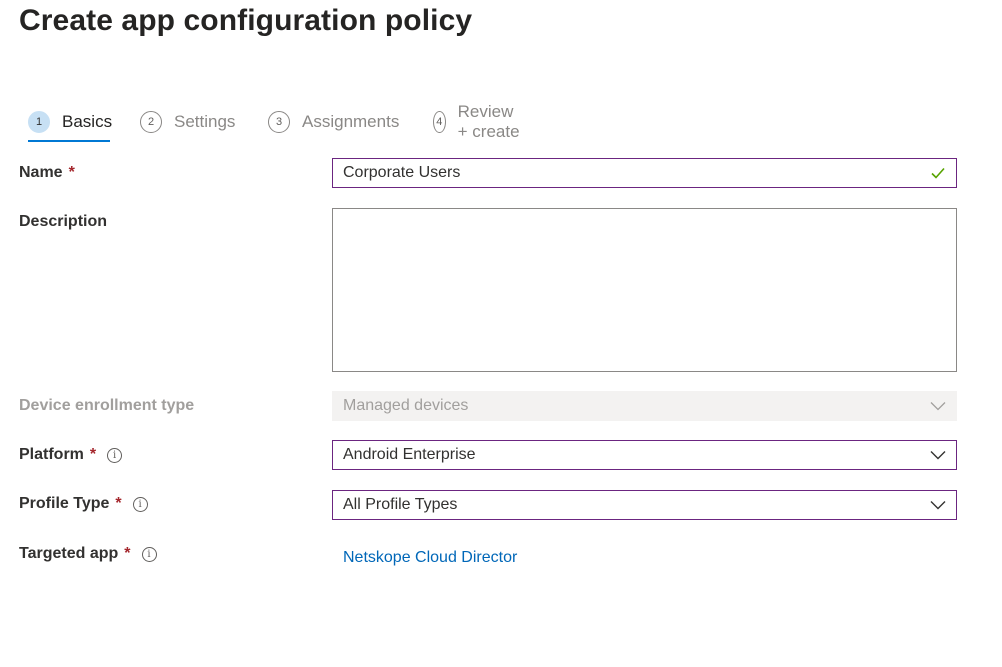 The height and width of the screenshot is (667, 1002). What do you see at coordinates (488, 121) in the screenshot?
I see `step-label: Review + create` at bounding box center [488, 121].